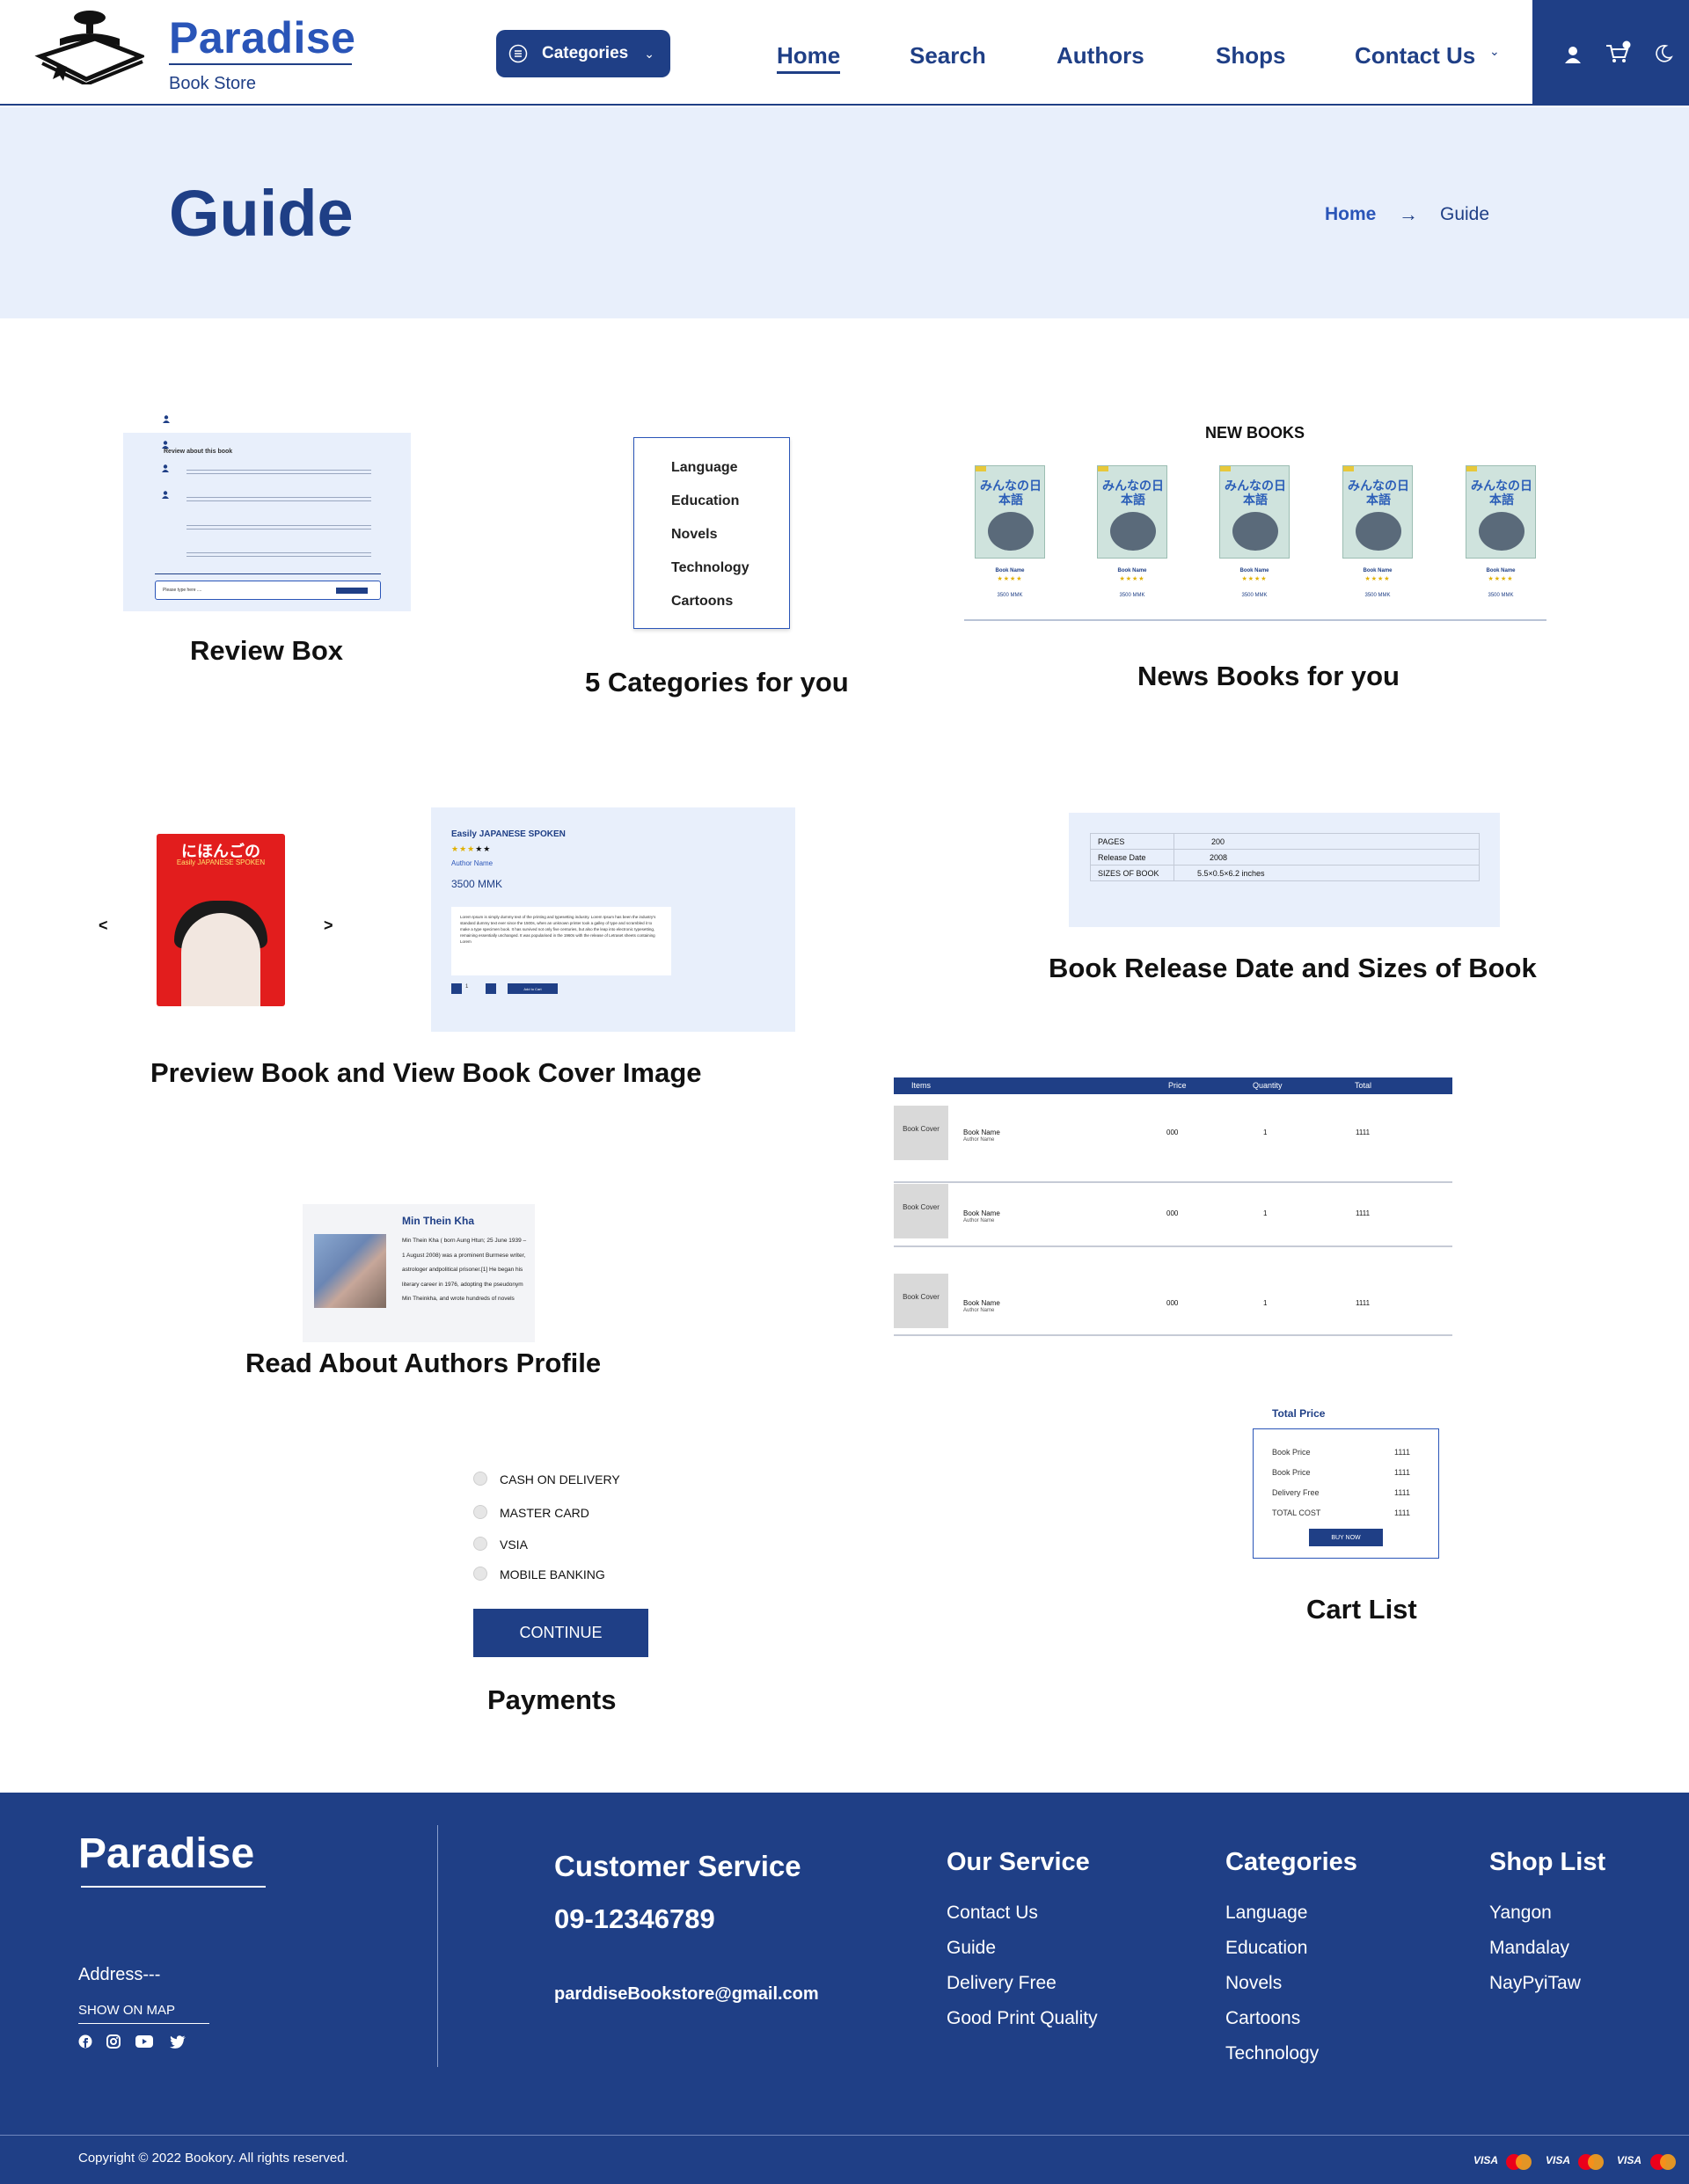  I want to click on show-on-map-link: SHOW ON MAP, so click(143, 2013).